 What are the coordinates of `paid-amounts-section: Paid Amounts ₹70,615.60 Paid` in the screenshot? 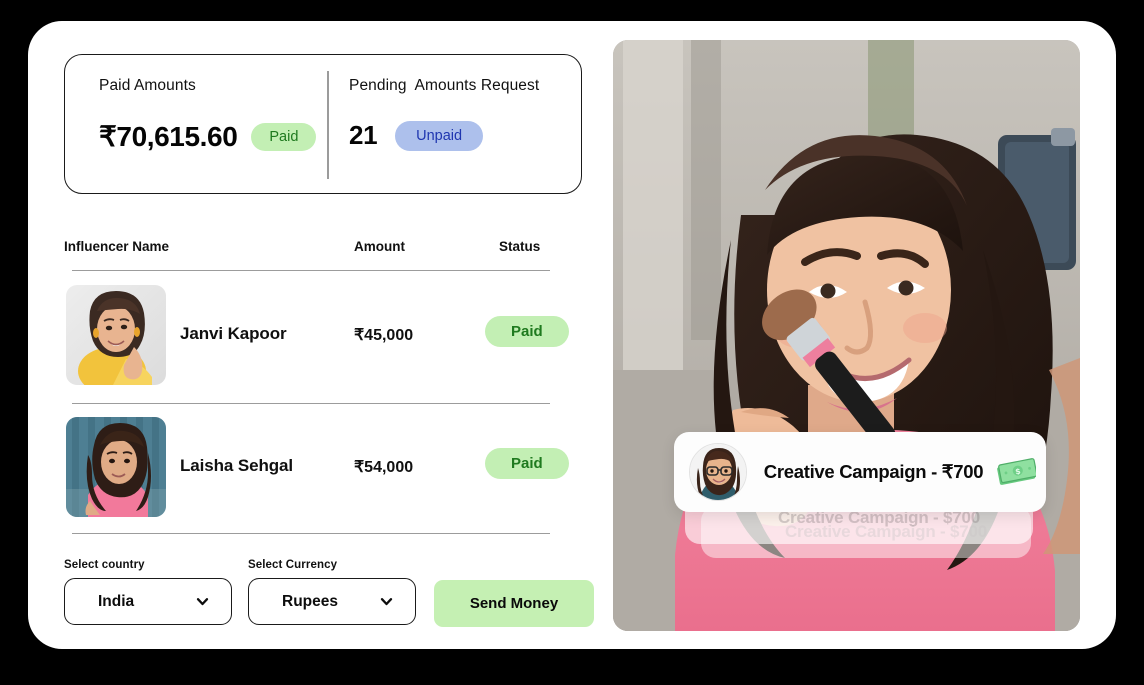 It's located at (196, 124).